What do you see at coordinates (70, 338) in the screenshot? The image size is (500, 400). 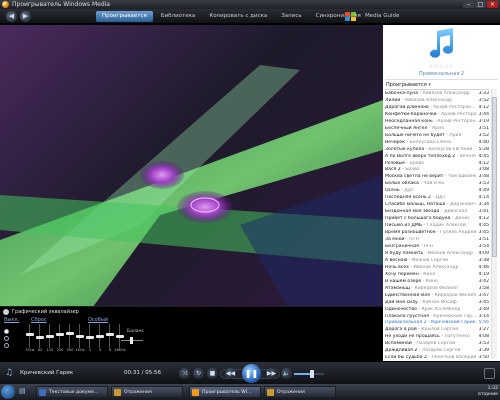 I see `eq-band-slider: 500` at bounding box center [70, 338].